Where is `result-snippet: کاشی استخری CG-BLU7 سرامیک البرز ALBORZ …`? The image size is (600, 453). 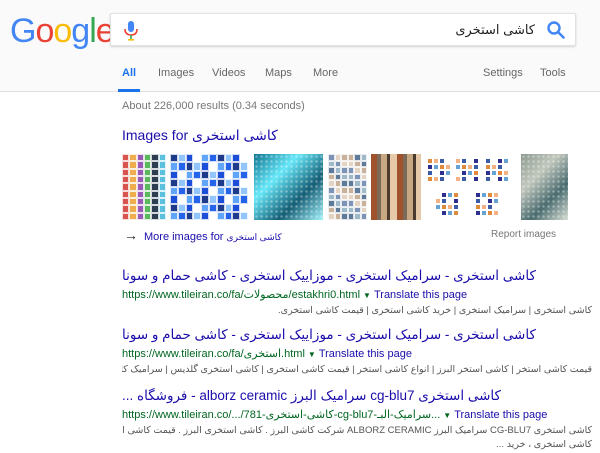
result-snippet: کاشی استخری CG-BLU7 سرامیک البرز ALBORZ … is located at coordinates (357, 430).